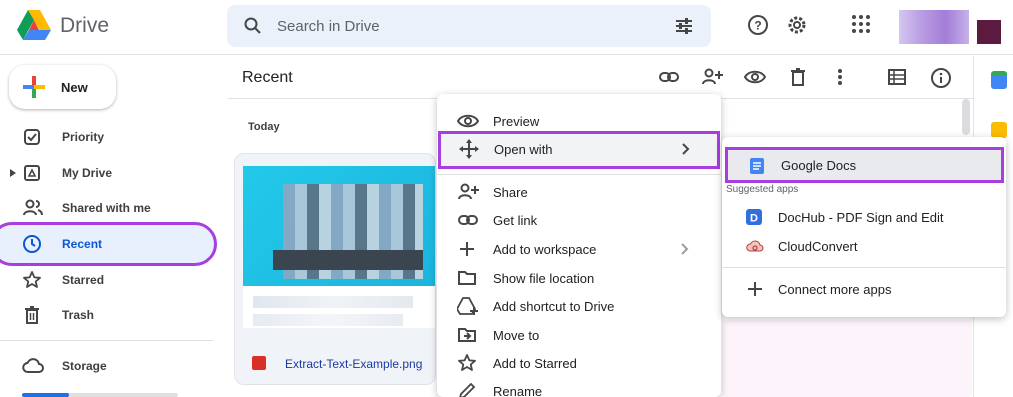 The height and width of the screenshot is (397, 1013). What do you see at coordinates (847, 358) in the screenshot?
I see `blurred-background` at bounding box center [847, 358].